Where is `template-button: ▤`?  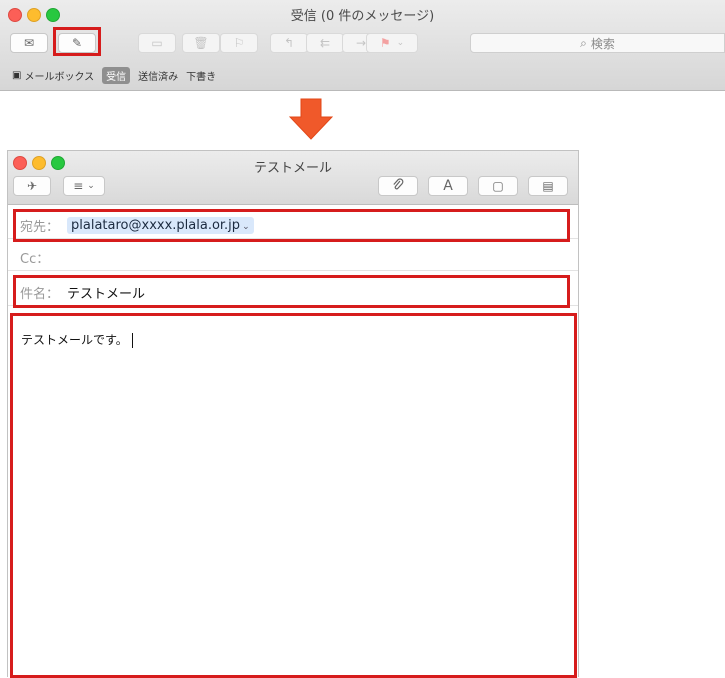 template-button: ▤ is located at coordinates (548, 186).